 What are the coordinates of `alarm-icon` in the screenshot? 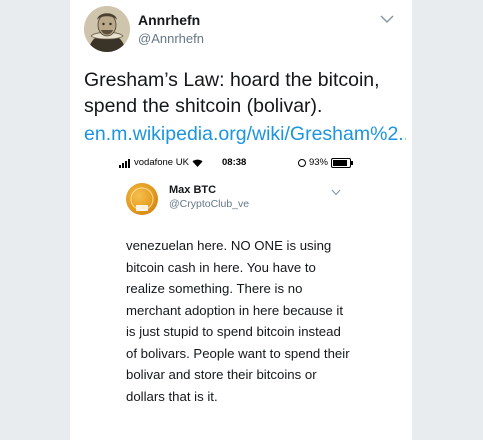 It's located at (301, 162).